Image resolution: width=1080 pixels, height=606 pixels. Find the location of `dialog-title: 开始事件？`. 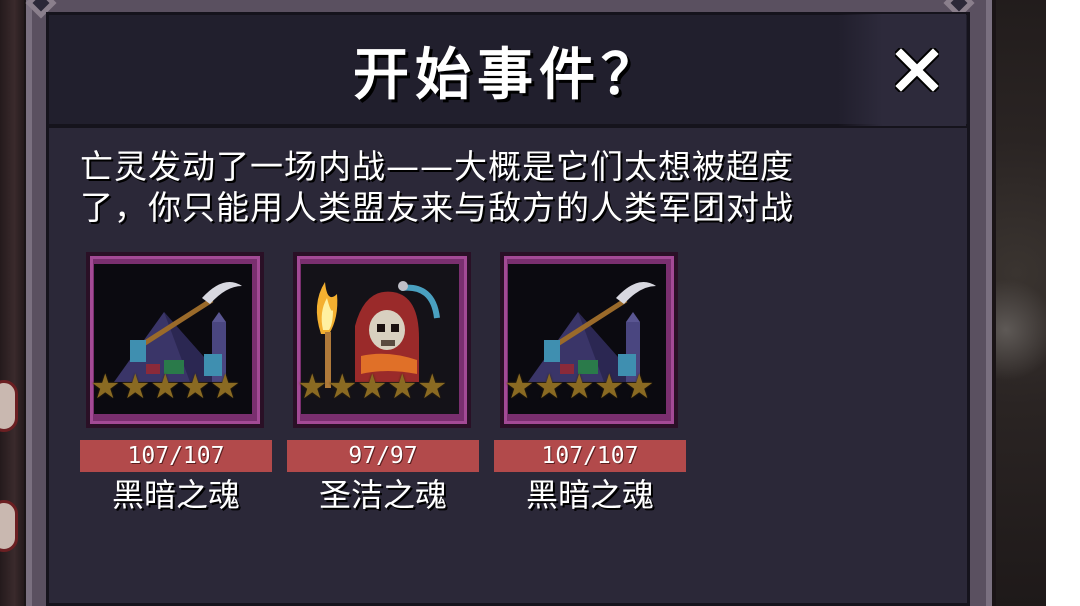

dialog-title: 开始事件？ is located at coordinates (508, 75).